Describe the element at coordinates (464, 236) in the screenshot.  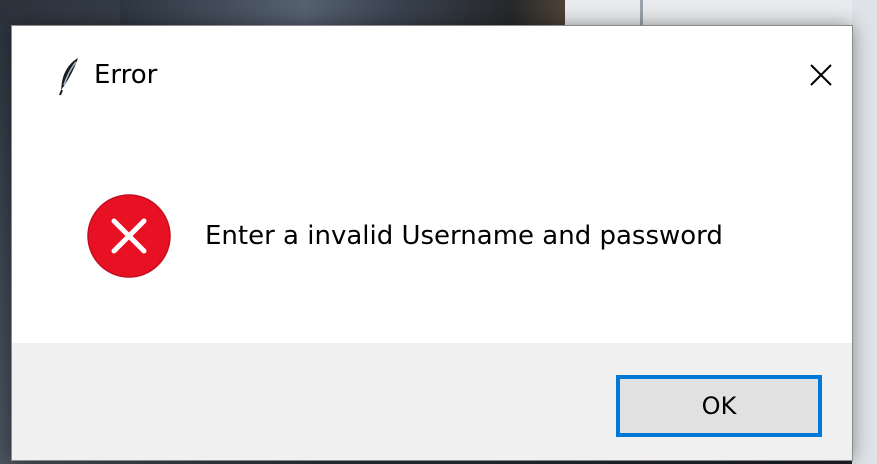
I see `error-message: Enter a invalid Username and password` at that location.